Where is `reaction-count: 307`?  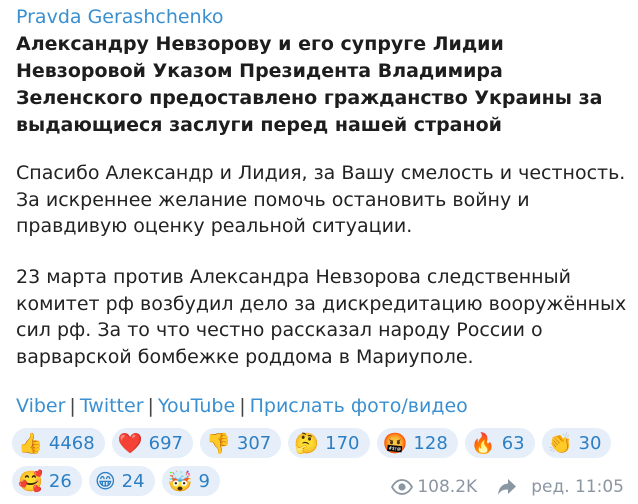
reaction-count: 307 is located at coordinates (254, 443).